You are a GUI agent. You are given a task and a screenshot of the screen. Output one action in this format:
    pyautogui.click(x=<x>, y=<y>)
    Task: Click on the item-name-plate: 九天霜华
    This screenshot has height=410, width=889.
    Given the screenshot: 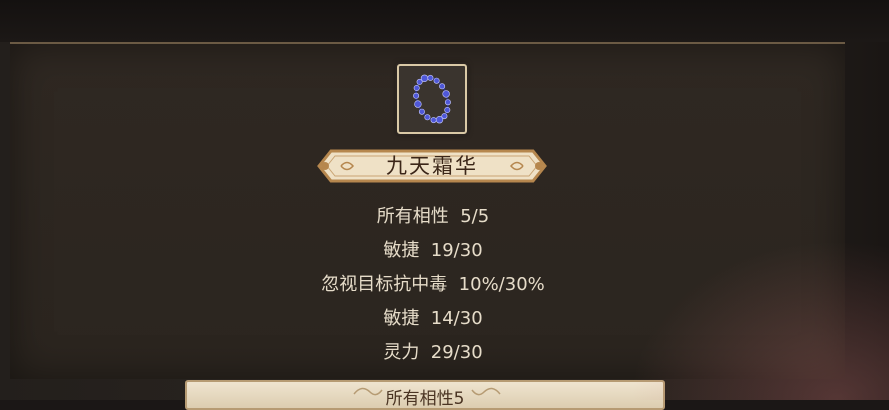 What is the action you would take?
    pyautogui.click(x=432, y=166)
    